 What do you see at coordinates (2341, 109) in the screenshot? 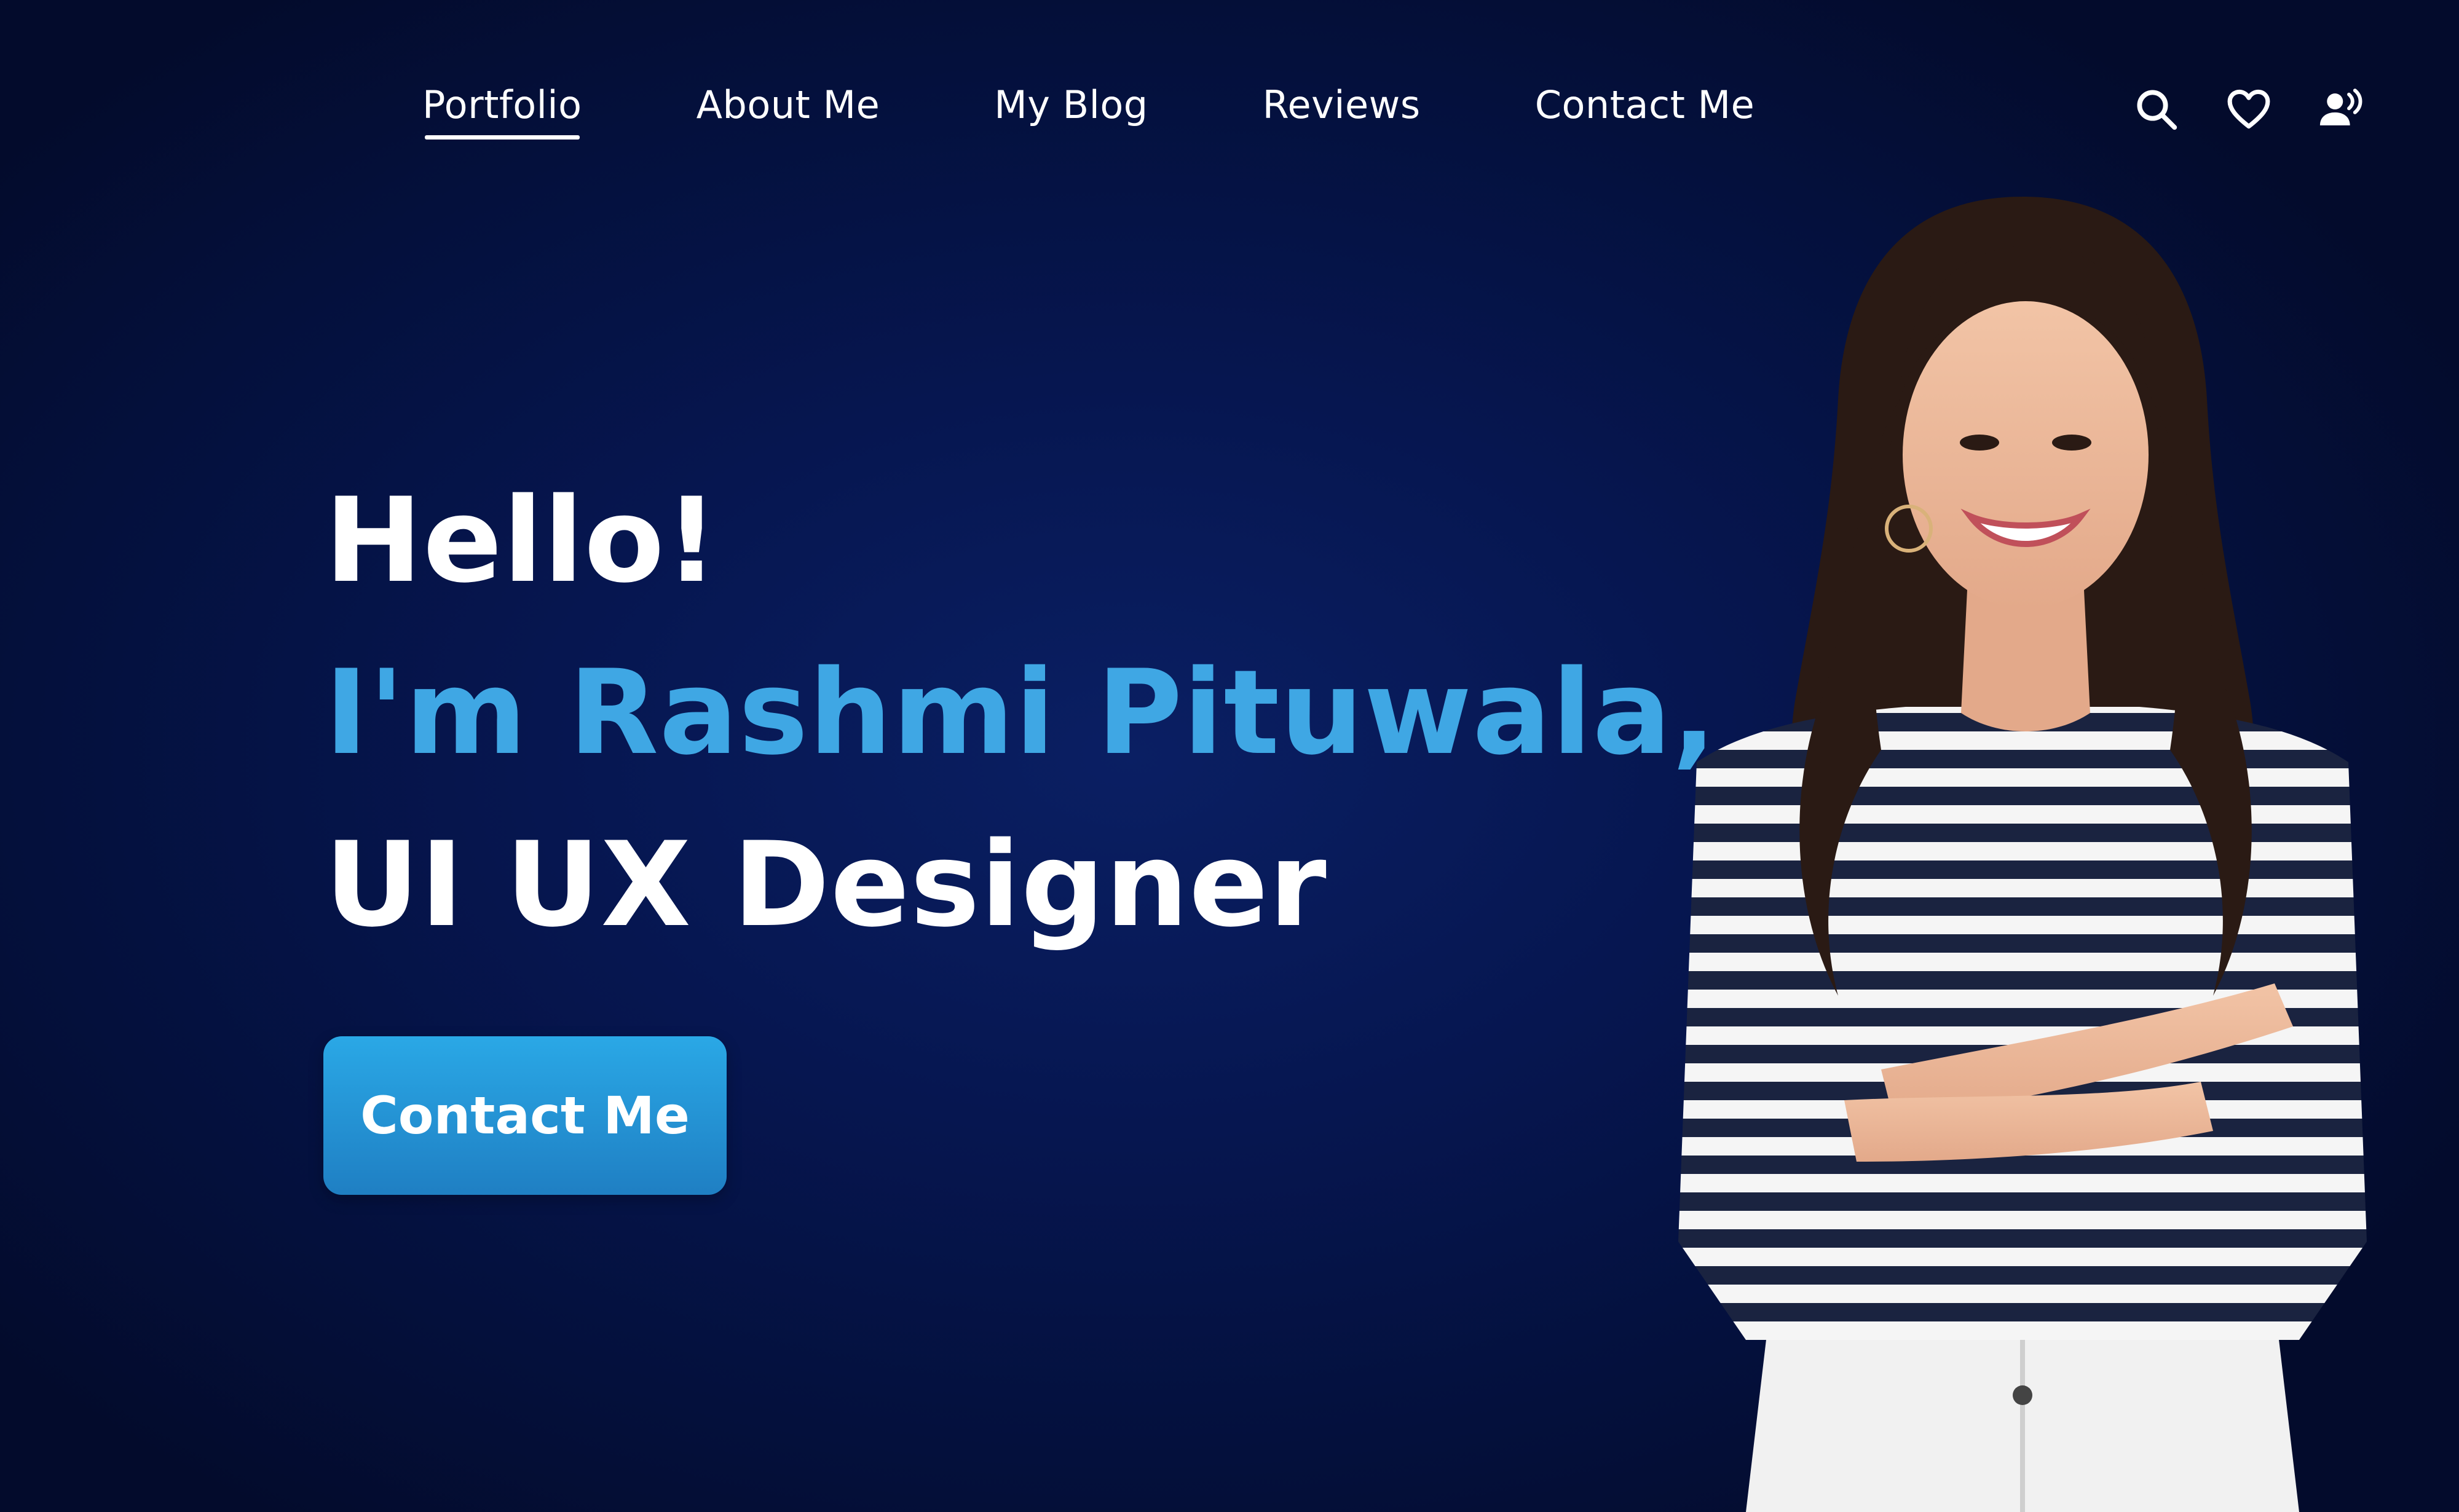
I see `user-voice-icon` at bounding box center [2341, 109].